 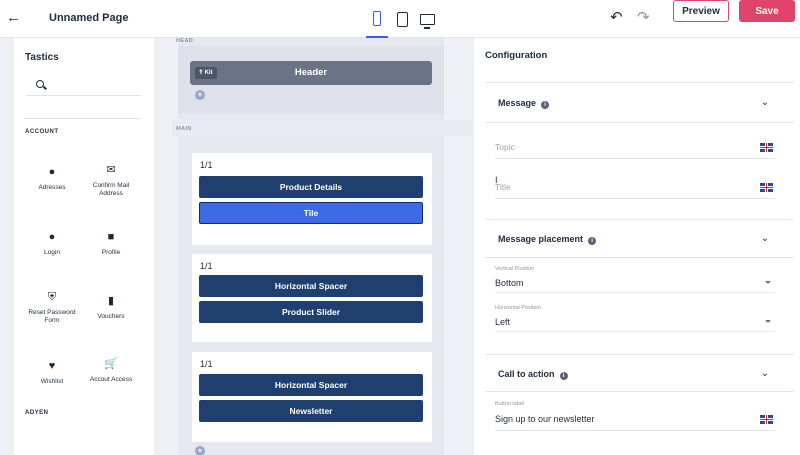 I want to click on desktop-view-button, so click(x=427, y=19).